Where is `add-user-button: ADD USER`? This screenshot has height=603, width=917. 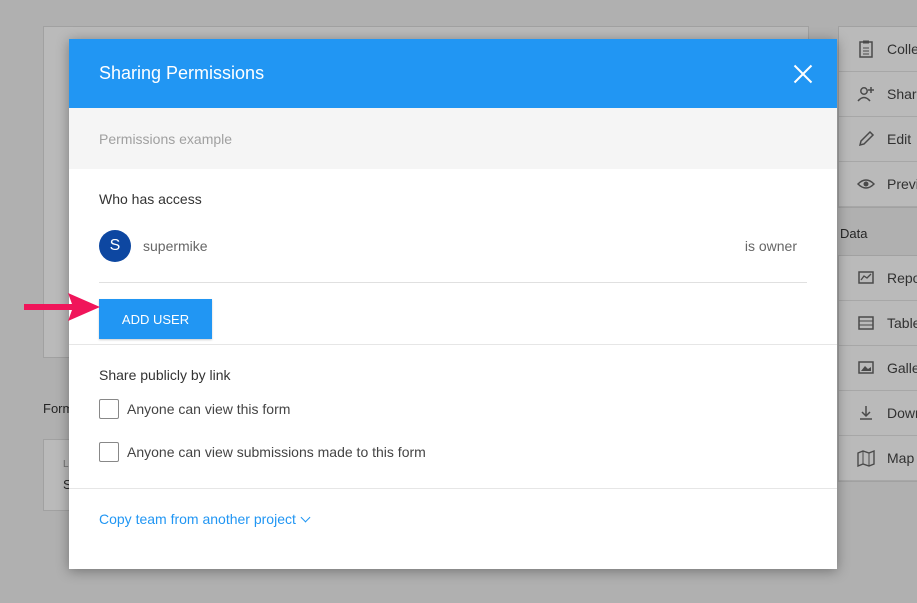
add-user-button: ADD USER is located at coordinates (155, 319).